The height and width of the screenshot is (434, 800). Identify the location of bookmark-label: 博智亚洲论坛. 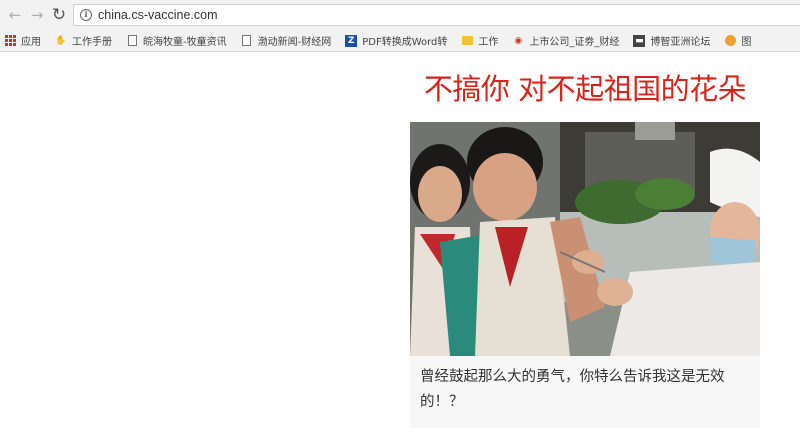
(680, 42).